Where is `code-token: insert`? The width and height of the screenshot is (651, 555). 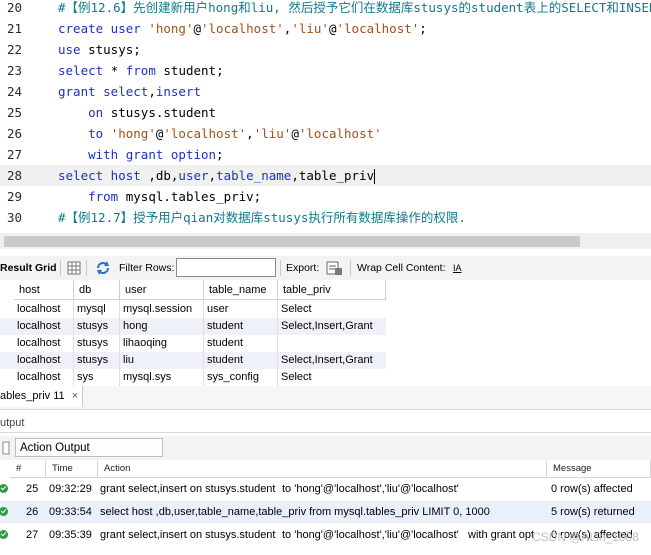 code-token: insert is located at coordinates (178, 91).